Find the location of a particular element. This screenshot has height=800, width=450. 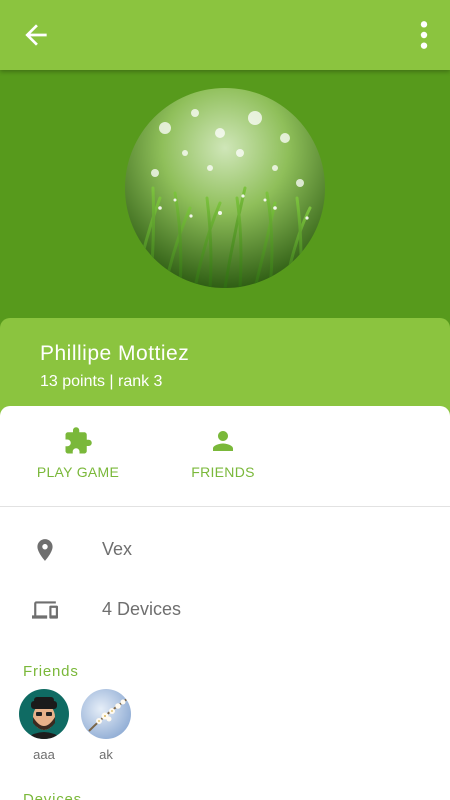

friend-item: aaa is located at coordinates (44, 725).